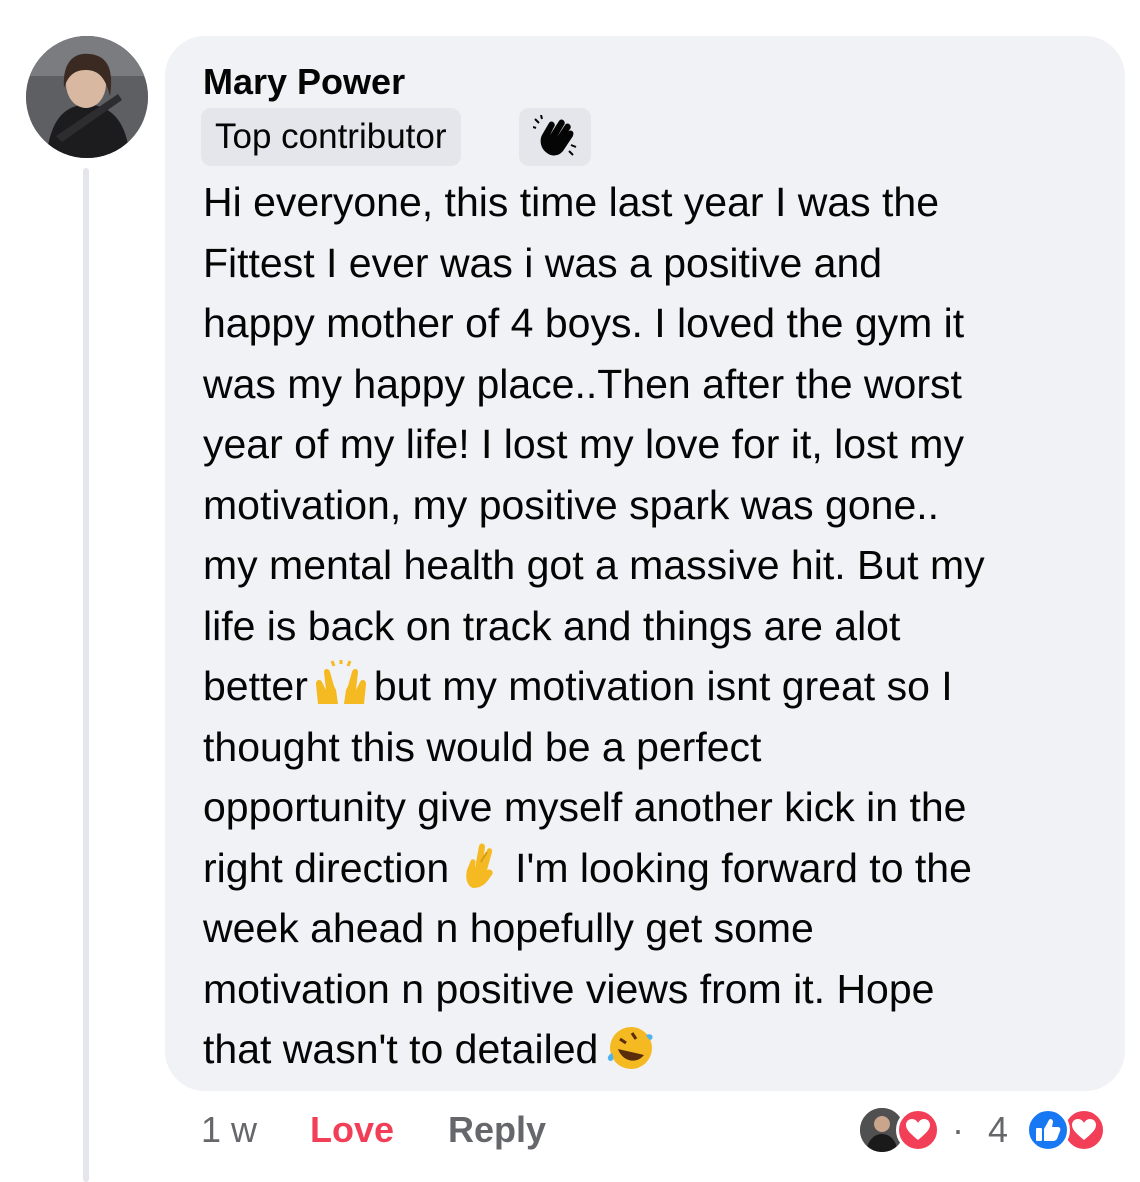 The width and height of the screenshot is (1140, 1182). I want to click on comment-segment: right direction, so click(326, 867).